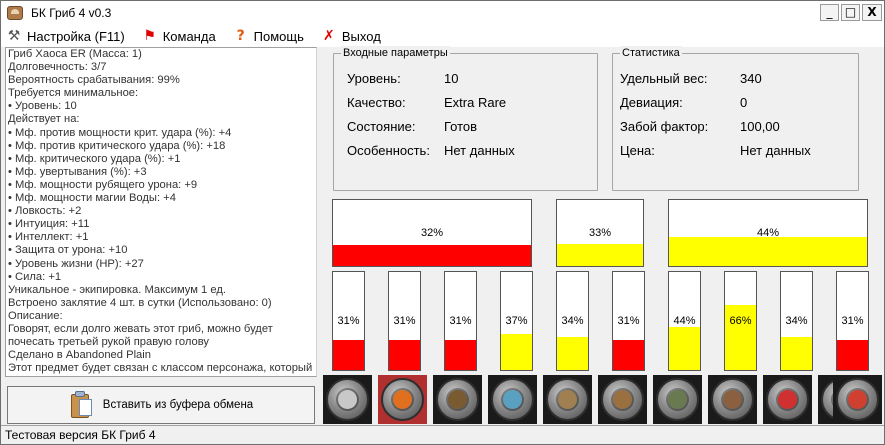  What do you see at coordinates (664, 78) in the screenshot?
I see `weight-label: Удельный вес:` at bounding box center [664, 78].